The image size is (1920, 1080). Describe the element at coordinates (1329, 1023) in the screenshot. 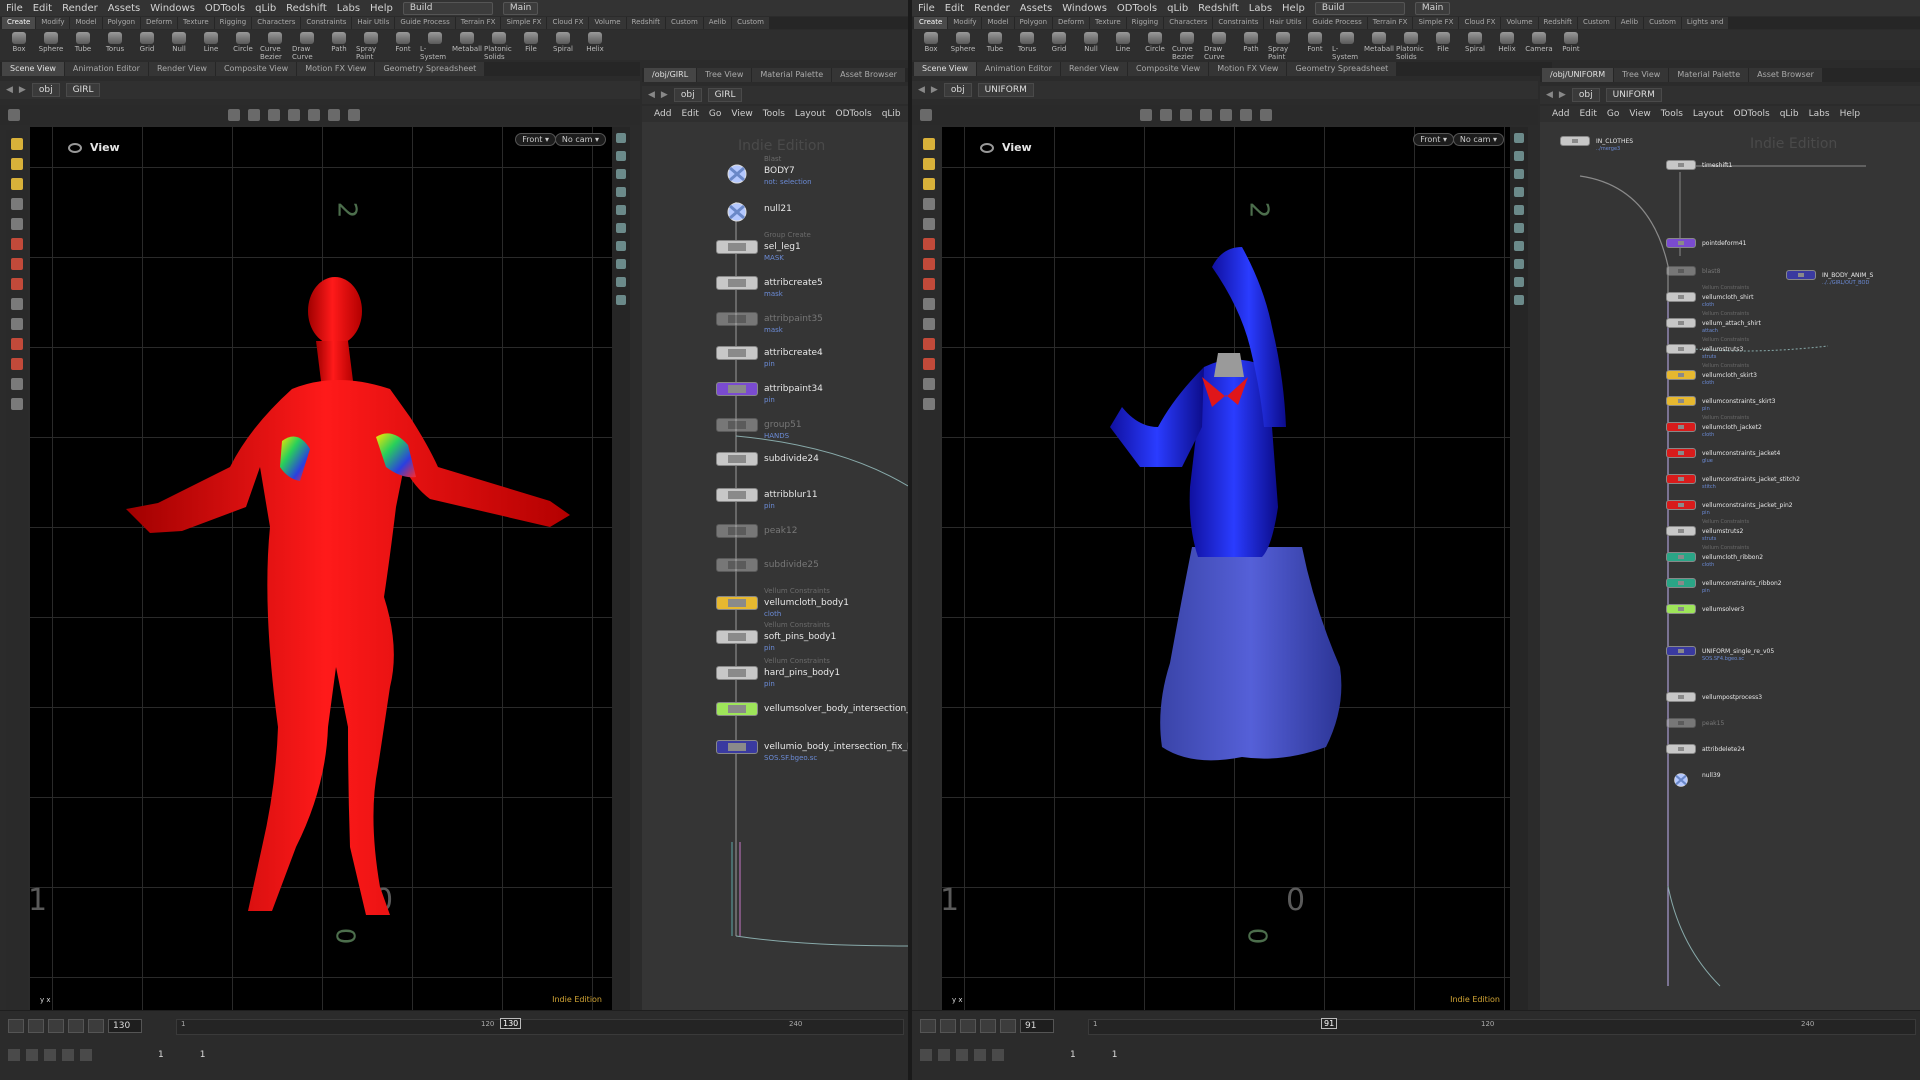

I see `frame-cursor: 91` at that location.